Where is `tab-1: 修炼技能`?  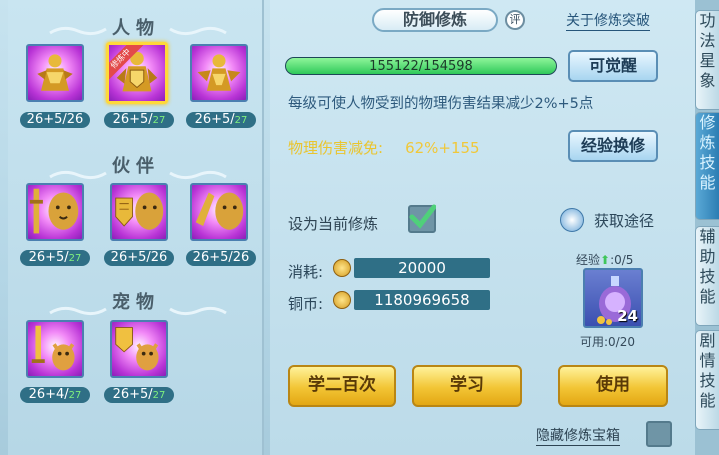
tab-1: 修炼技能 is located at coordinates (707, 166).